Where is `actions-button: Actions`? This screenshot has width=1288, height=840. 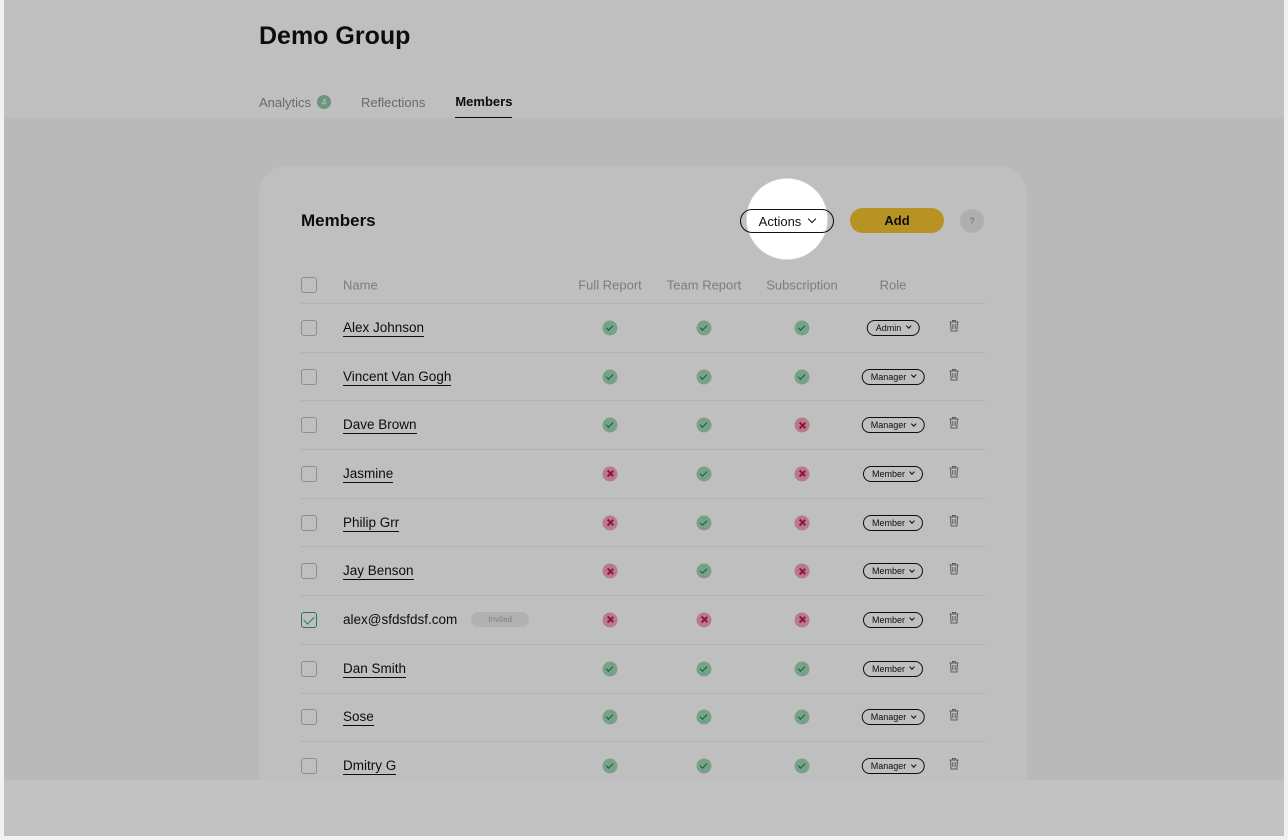 actions-button: Actions is located at coordinates (787, 221).